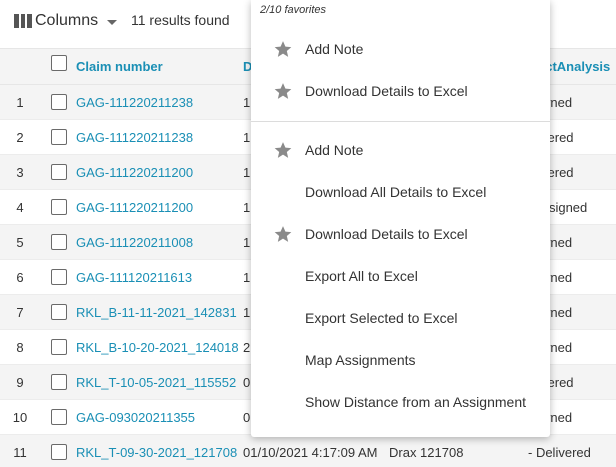 This screenshot has height=467, width=616. What do you see at coordinates (20, 137) in the screenshot?
I see `row-number: 2` at bounding box center [20, 137].